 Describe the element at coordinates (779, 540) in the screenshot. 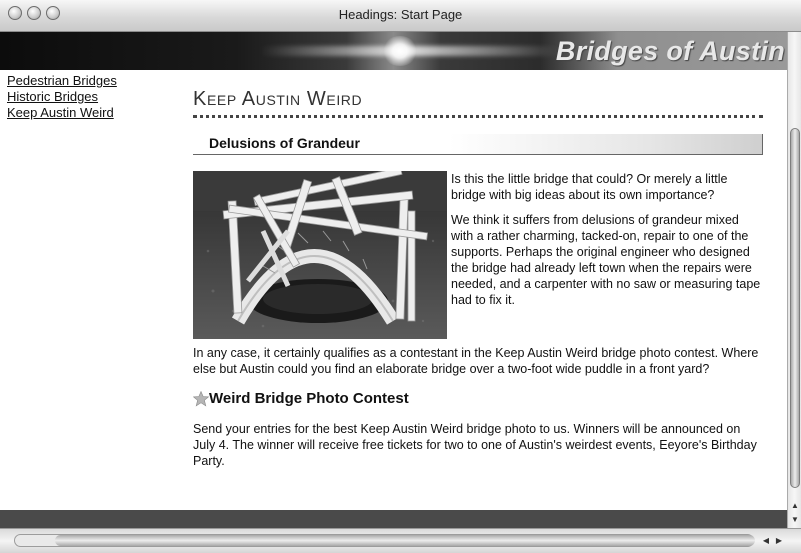

I see `arrow-right-icon: ▶` at that location.